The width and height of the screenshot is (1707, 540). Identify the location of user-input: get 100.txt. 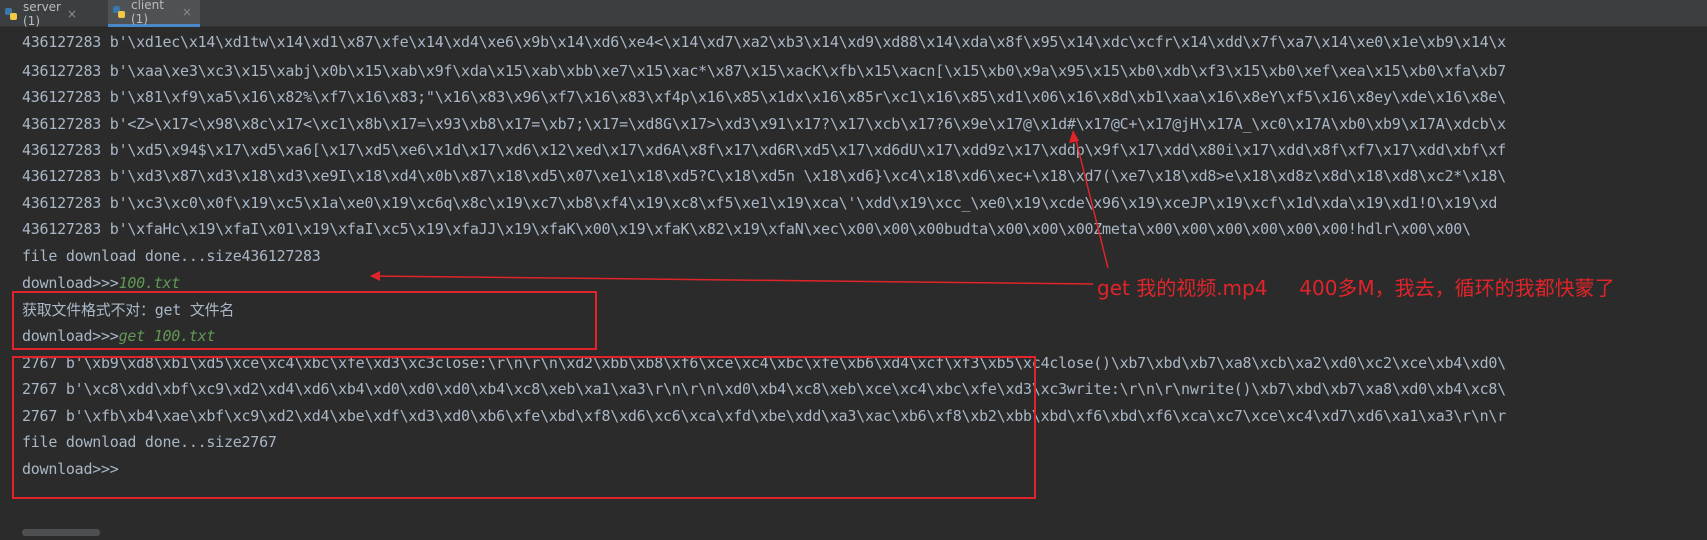
(167, 336).